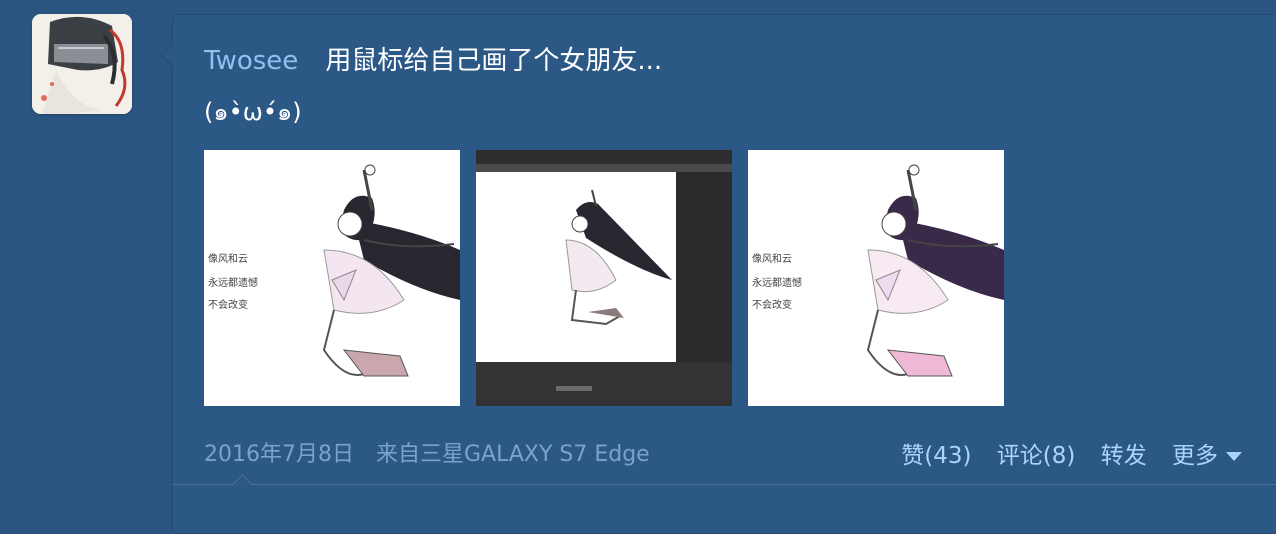 Image resolution: width=1276 pixels, height=534 pixels. Describe the element at coordinates (1124, 456) in the screenshot. I see `repost-button: 转发` at that location.